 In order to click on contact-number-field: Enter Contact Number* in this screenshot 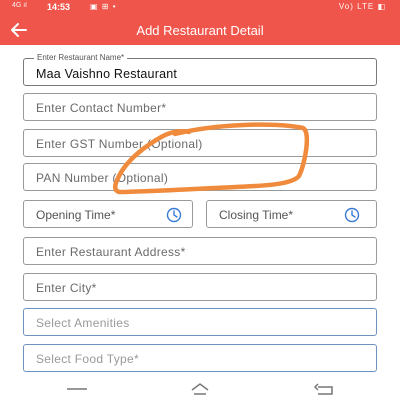, I will do `click(200, 107)`.